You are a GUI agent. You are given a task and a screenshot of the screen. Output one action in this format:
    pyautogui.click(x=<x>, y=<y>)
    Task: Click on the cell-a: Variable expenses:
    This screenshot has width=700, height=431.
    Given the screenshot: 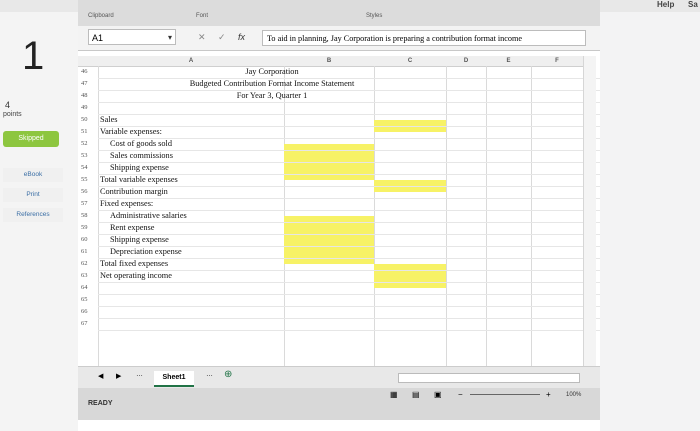 What is the action you would take?
    pyautogui.click(x=131, y=132)
    